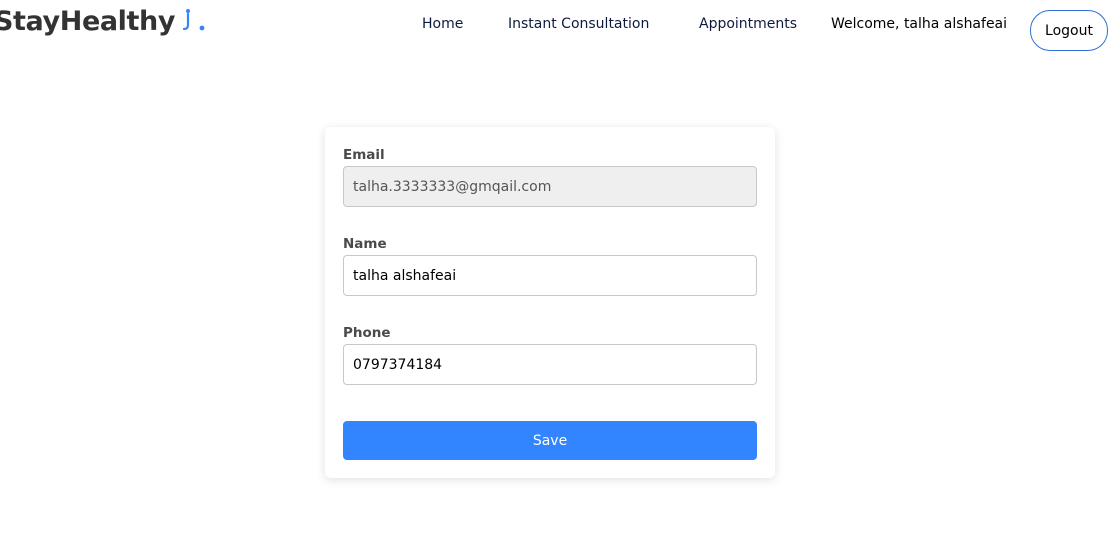 The image size is (1118, 541). I want to click on email-field, so click(550, 186).